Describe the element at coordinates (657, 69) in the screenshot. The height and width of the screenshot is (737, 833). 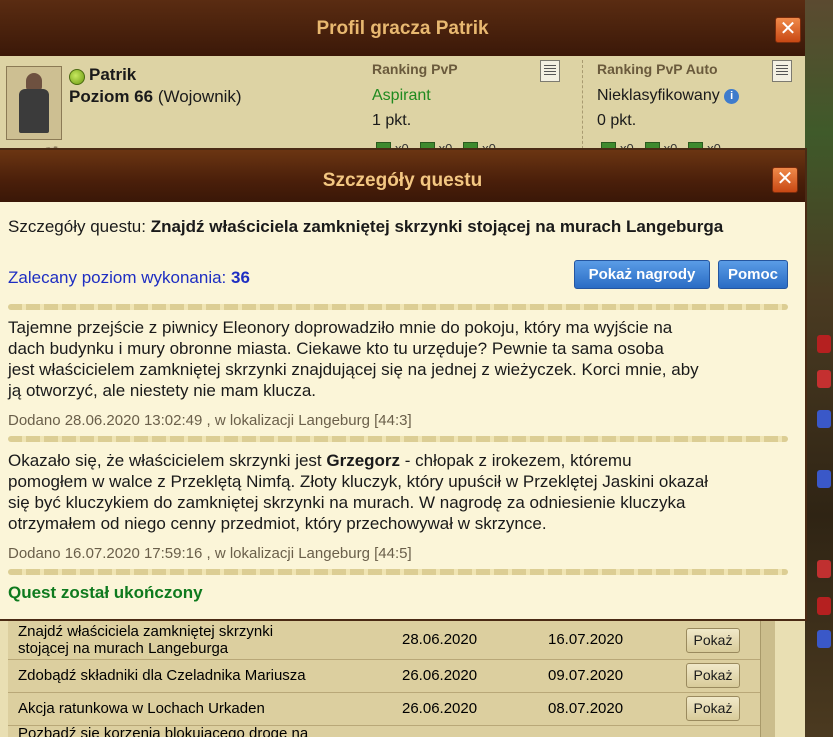
I see `ranking-pvp-auto-title: Ranking PvP Auto` at that location.